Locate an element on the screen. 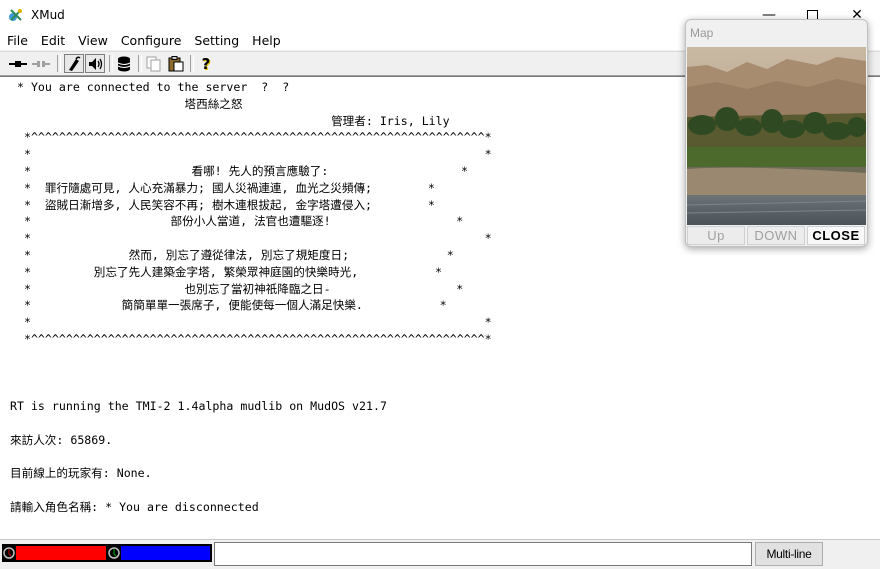  help-button: ? is located at coordinates (206, 63).